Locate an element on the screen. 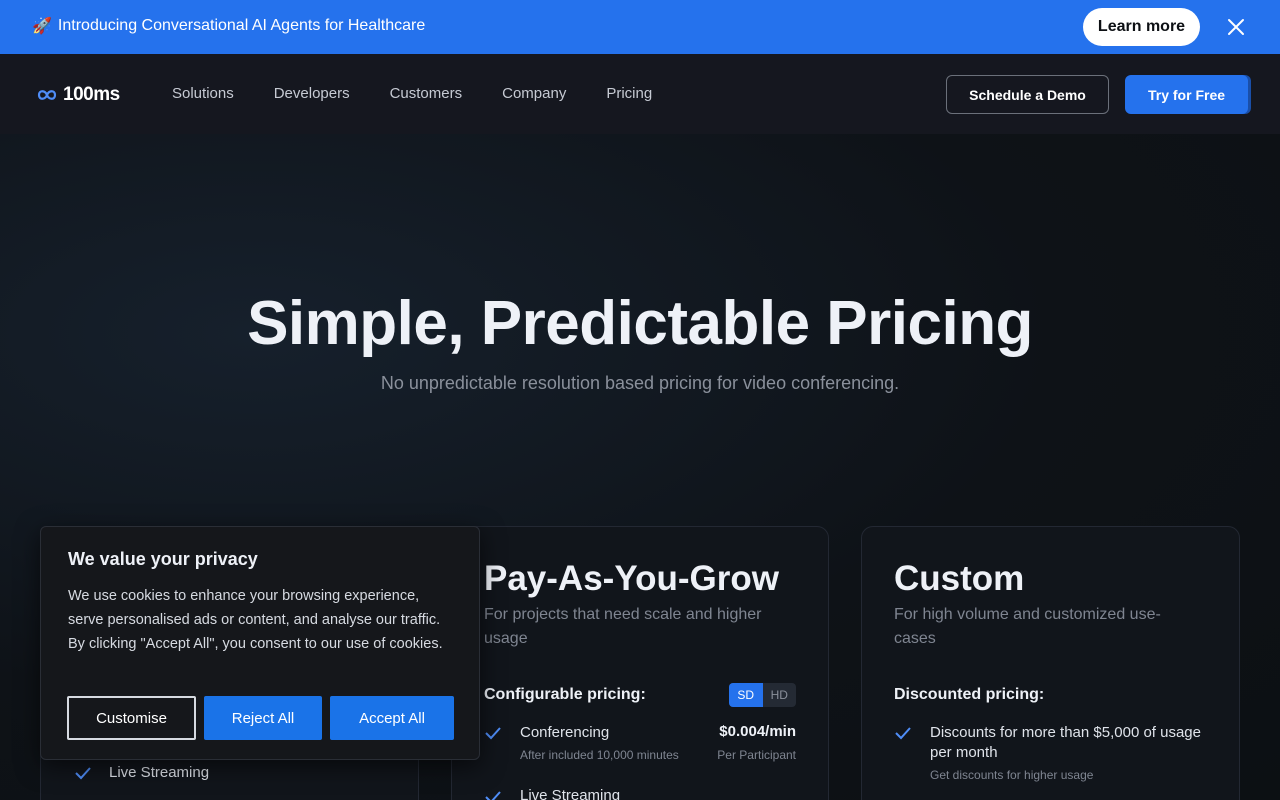 The height and width of the screenshot is (800, 1280). feature-note: Get discounts for higher usage is located at coordinates (1012, 775).